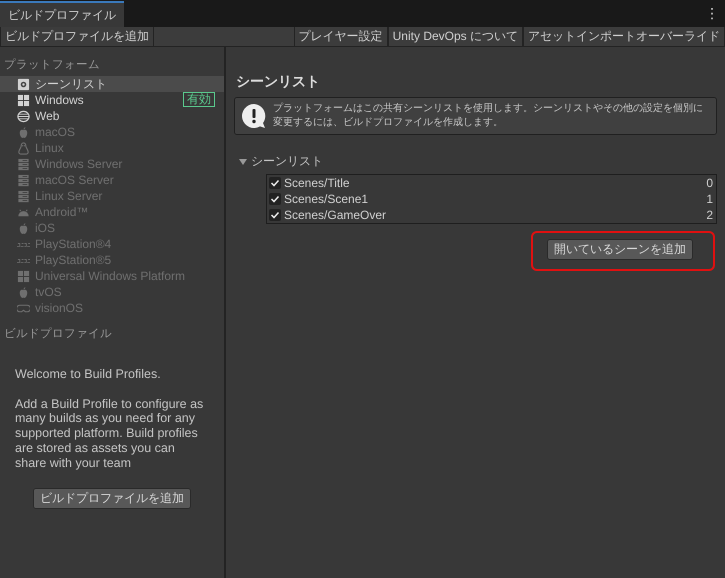 The image size is (725, 578). Describe the element at coordinates (712, 13) in the screenshot. I see `menu-icon: ⋮` at that location.